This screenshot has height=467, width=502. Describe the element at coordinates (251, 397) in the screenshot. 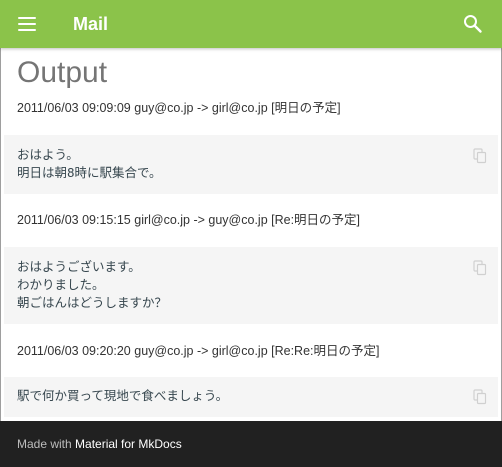

I see `message-body-block: 駅で何か買って現地で食べましょう。` at that location.